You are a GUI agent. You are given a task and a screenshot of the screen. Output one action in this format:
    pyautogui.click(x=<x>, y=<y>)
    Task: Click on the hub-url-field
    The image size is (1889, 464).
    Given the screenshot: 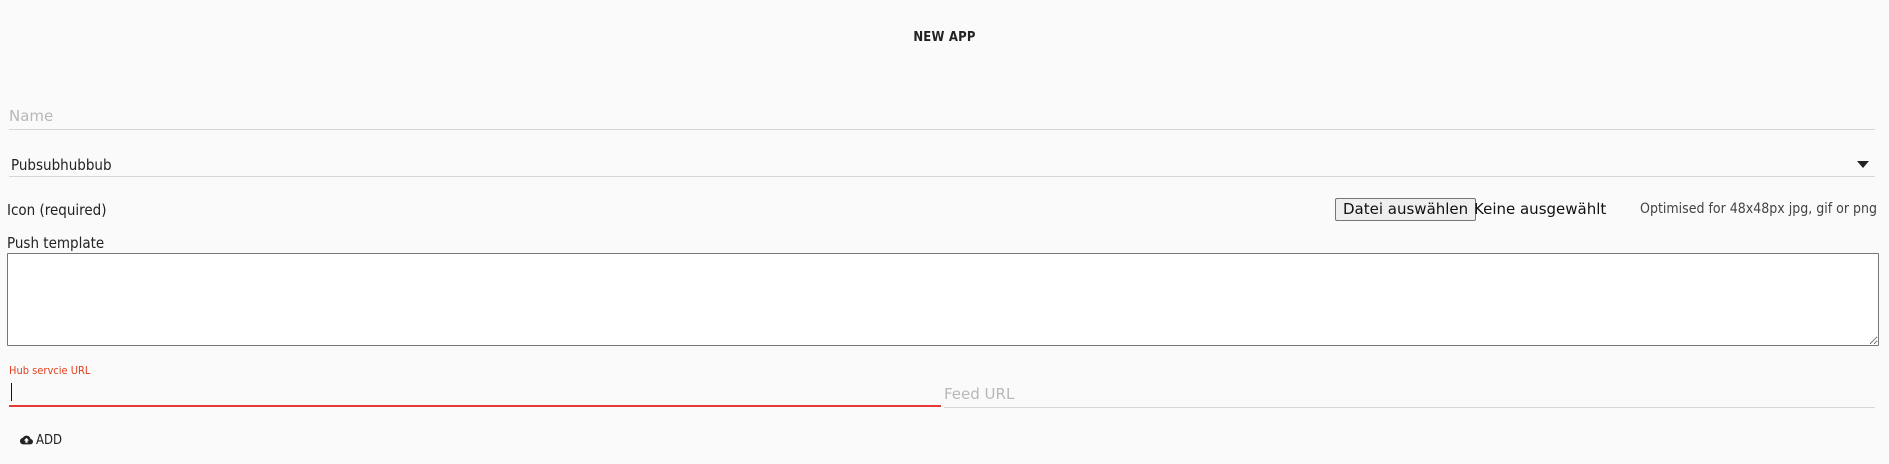 What is the action you would take?
    pyautogui.click(x=475, y=394)
    